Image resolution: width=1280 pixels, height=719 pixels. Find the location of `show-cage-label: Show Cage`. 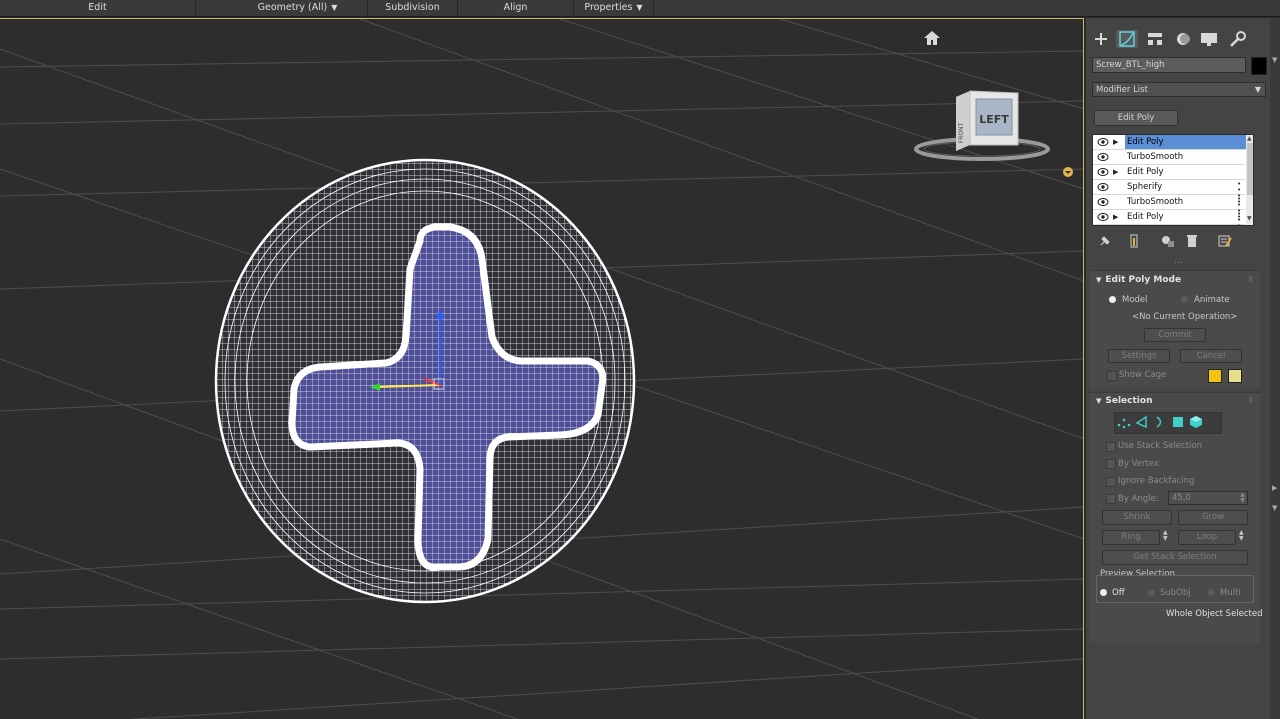

show-cage-label: Show Cage is located at coordinates (1143, 375).